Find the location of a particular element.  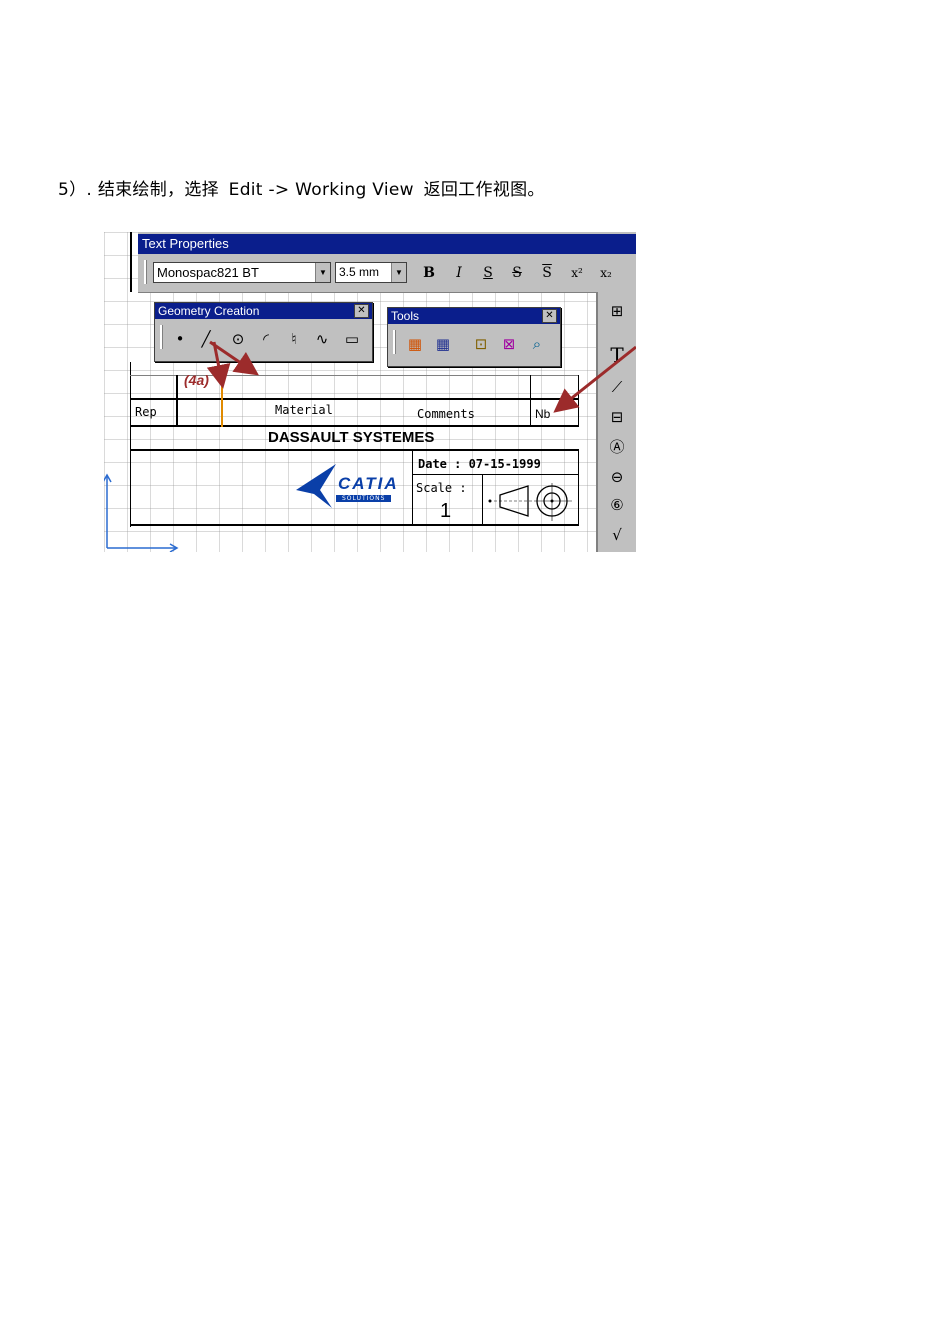

instruction-suffix: 返回工作视图。 is located at coordinates (484, 190).